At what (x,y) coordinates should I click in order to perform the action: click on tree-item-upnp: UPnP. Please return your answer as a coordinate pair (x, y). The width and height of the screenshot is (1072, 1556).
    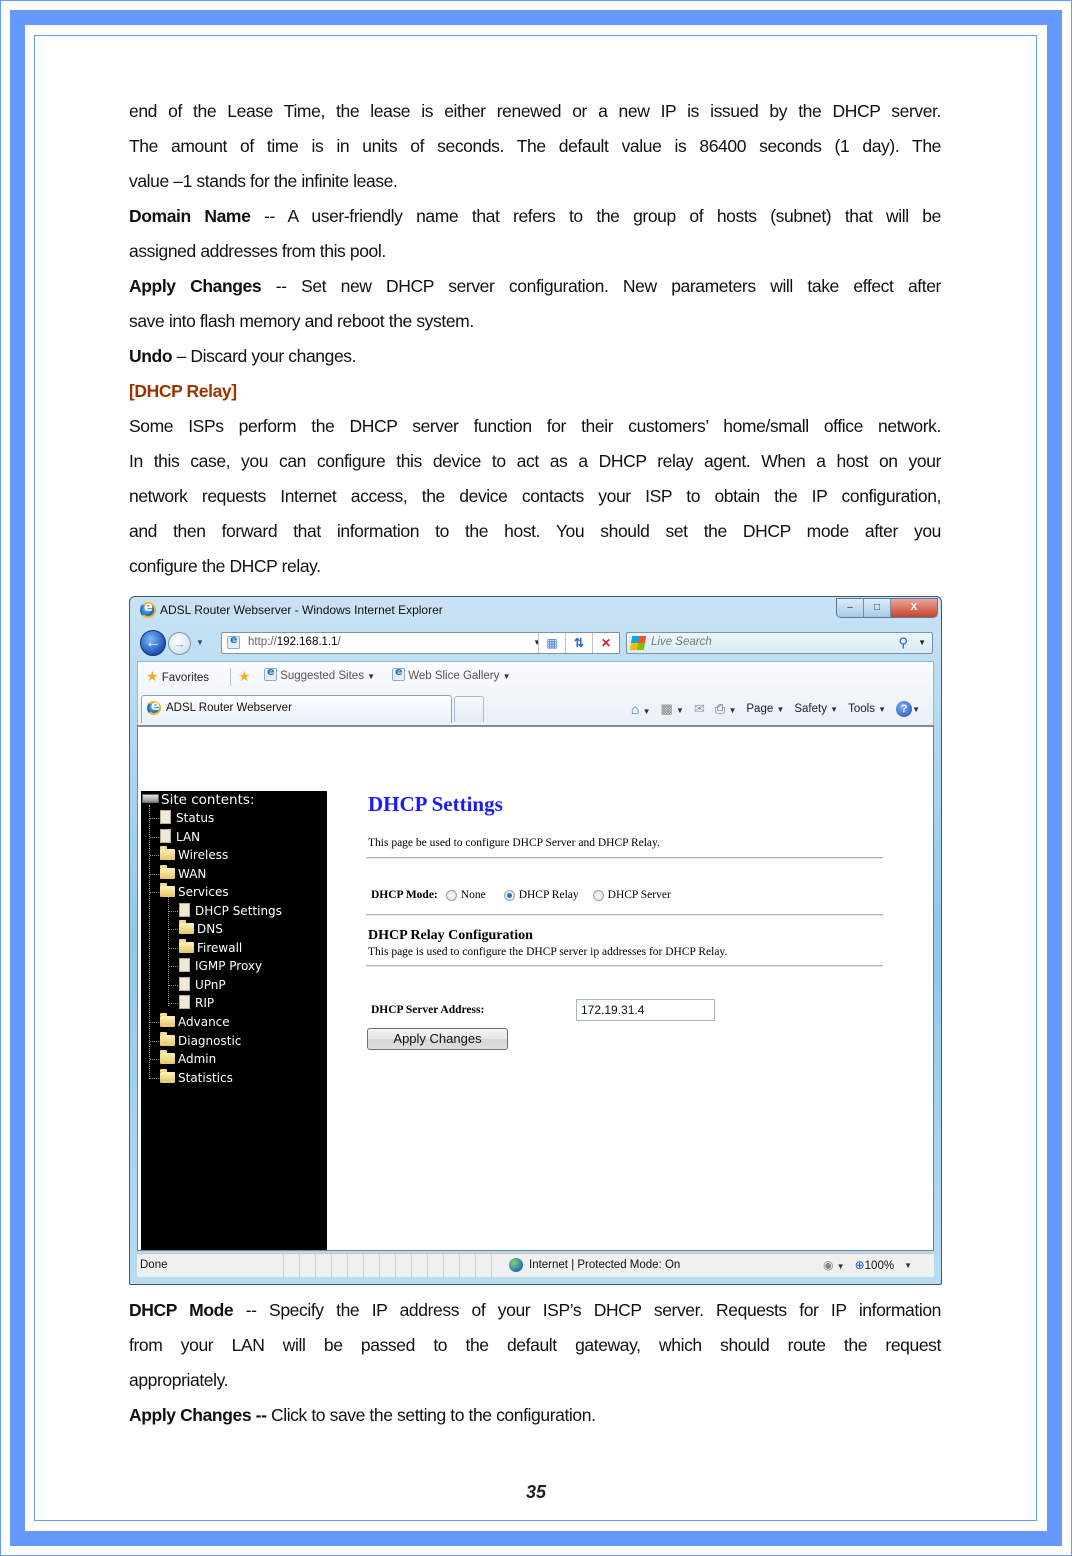
    Looking at the image, I should click on (197, 985).